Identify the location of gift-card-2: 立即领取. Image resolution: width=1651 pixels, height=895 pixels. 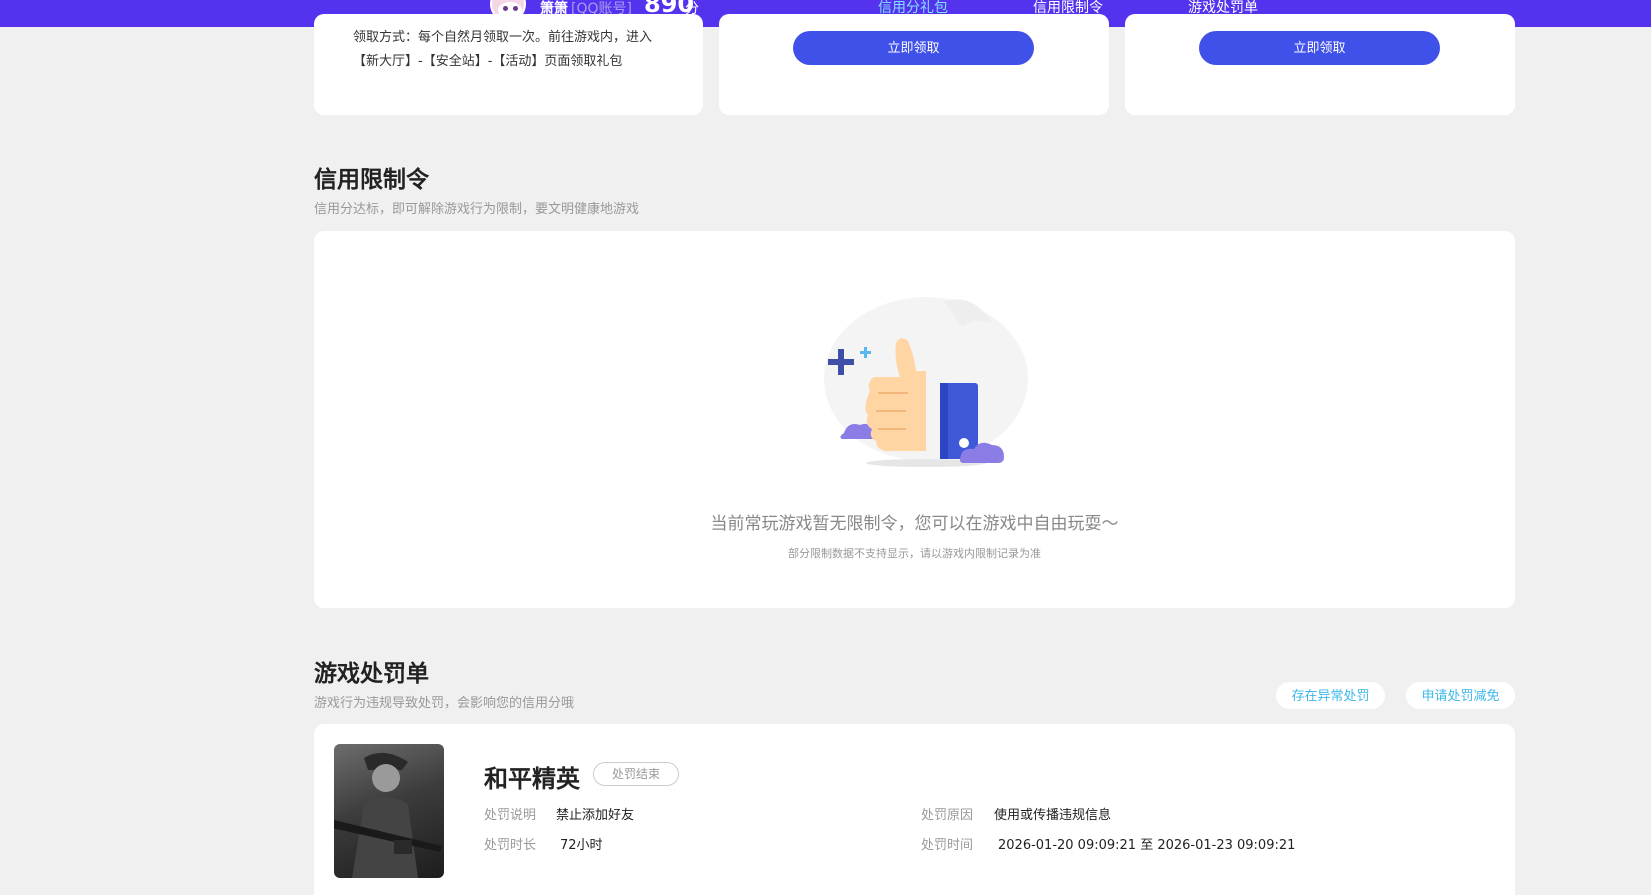
(914, 64).